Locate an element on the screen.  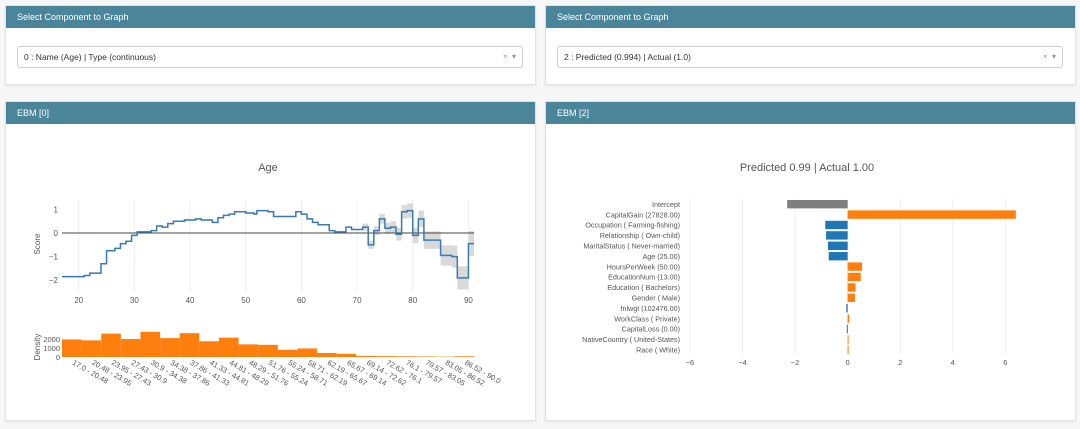
y-tick-label: 1000 is located at coordinates (51, 348).